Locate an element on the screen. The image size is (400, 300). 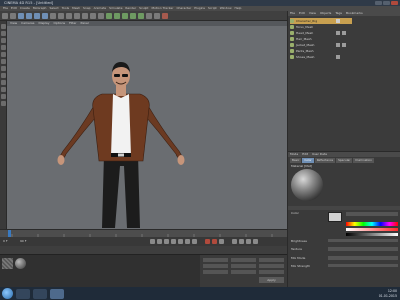
undo-icon is located at coordinates (5, 15).